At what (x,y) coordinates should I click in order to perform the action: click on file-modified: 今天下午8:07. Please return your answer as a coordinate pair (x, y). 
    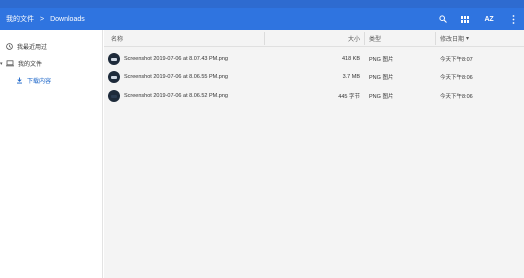
    Looking at the image, I should click on (456, 60).